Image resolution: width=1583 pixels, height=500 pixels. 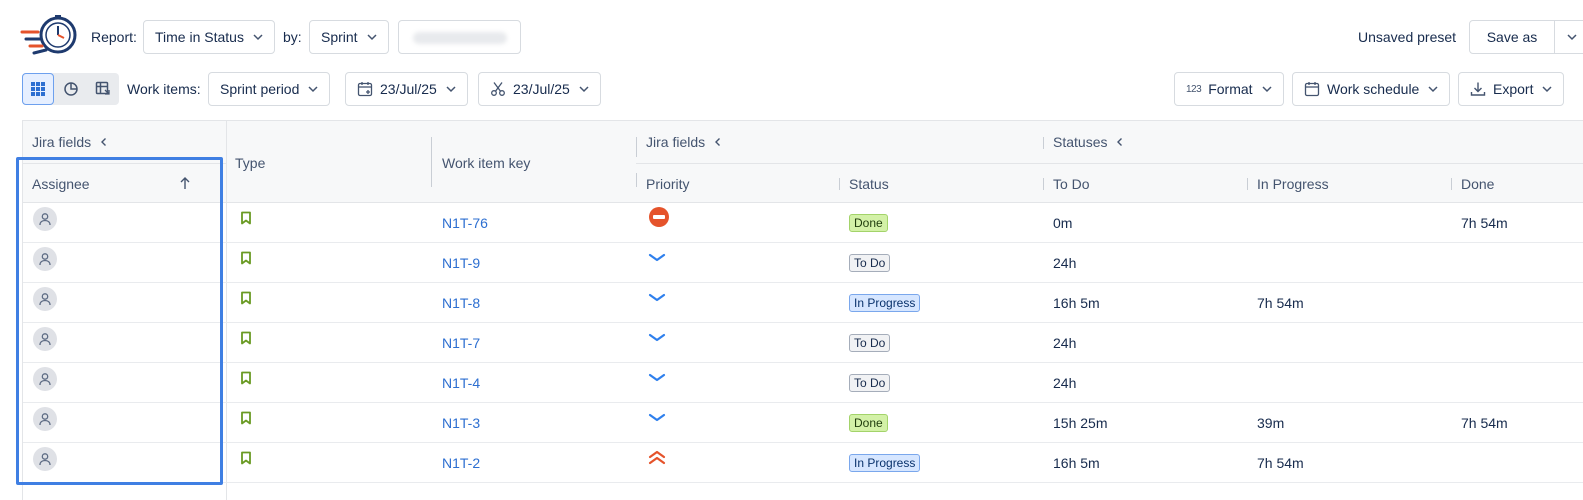 I want to click on by-label: by:, so click(x=292, y=37).